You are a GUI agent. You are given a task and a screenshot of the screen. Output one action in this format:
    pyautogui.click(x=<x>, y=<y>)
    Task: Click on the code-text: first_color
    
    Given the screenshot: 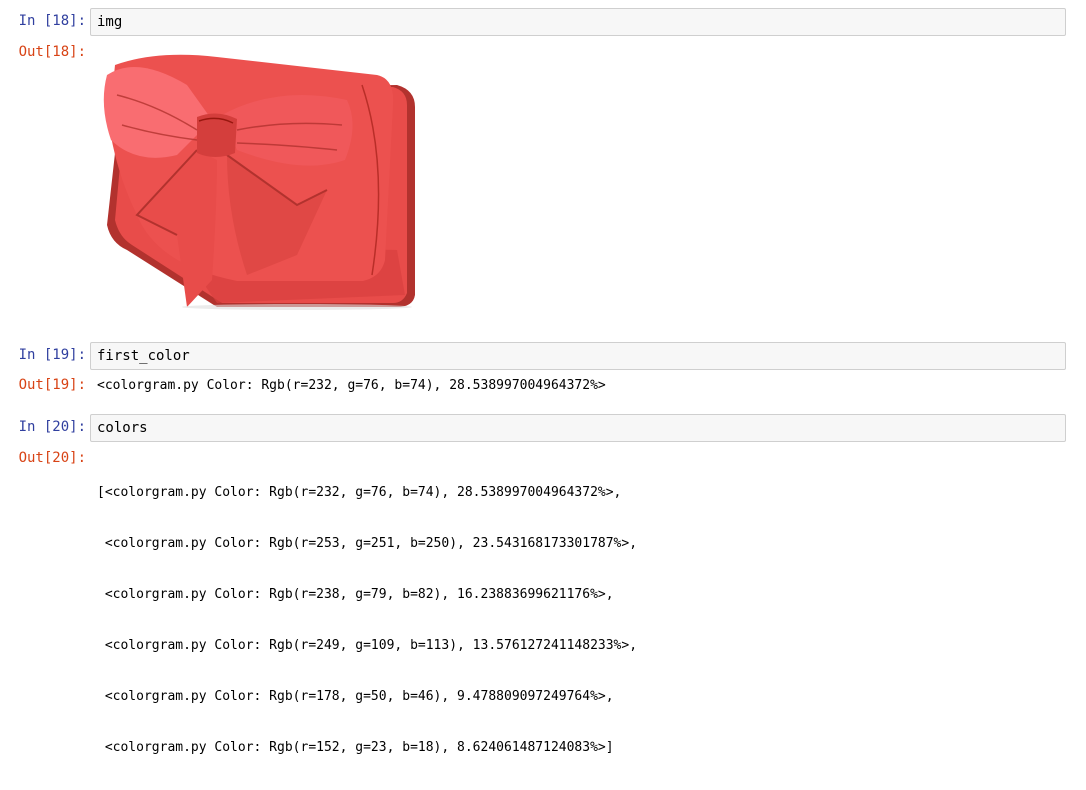 What is the action you would take?
    pyautogui.click(x=143, y=356)
    